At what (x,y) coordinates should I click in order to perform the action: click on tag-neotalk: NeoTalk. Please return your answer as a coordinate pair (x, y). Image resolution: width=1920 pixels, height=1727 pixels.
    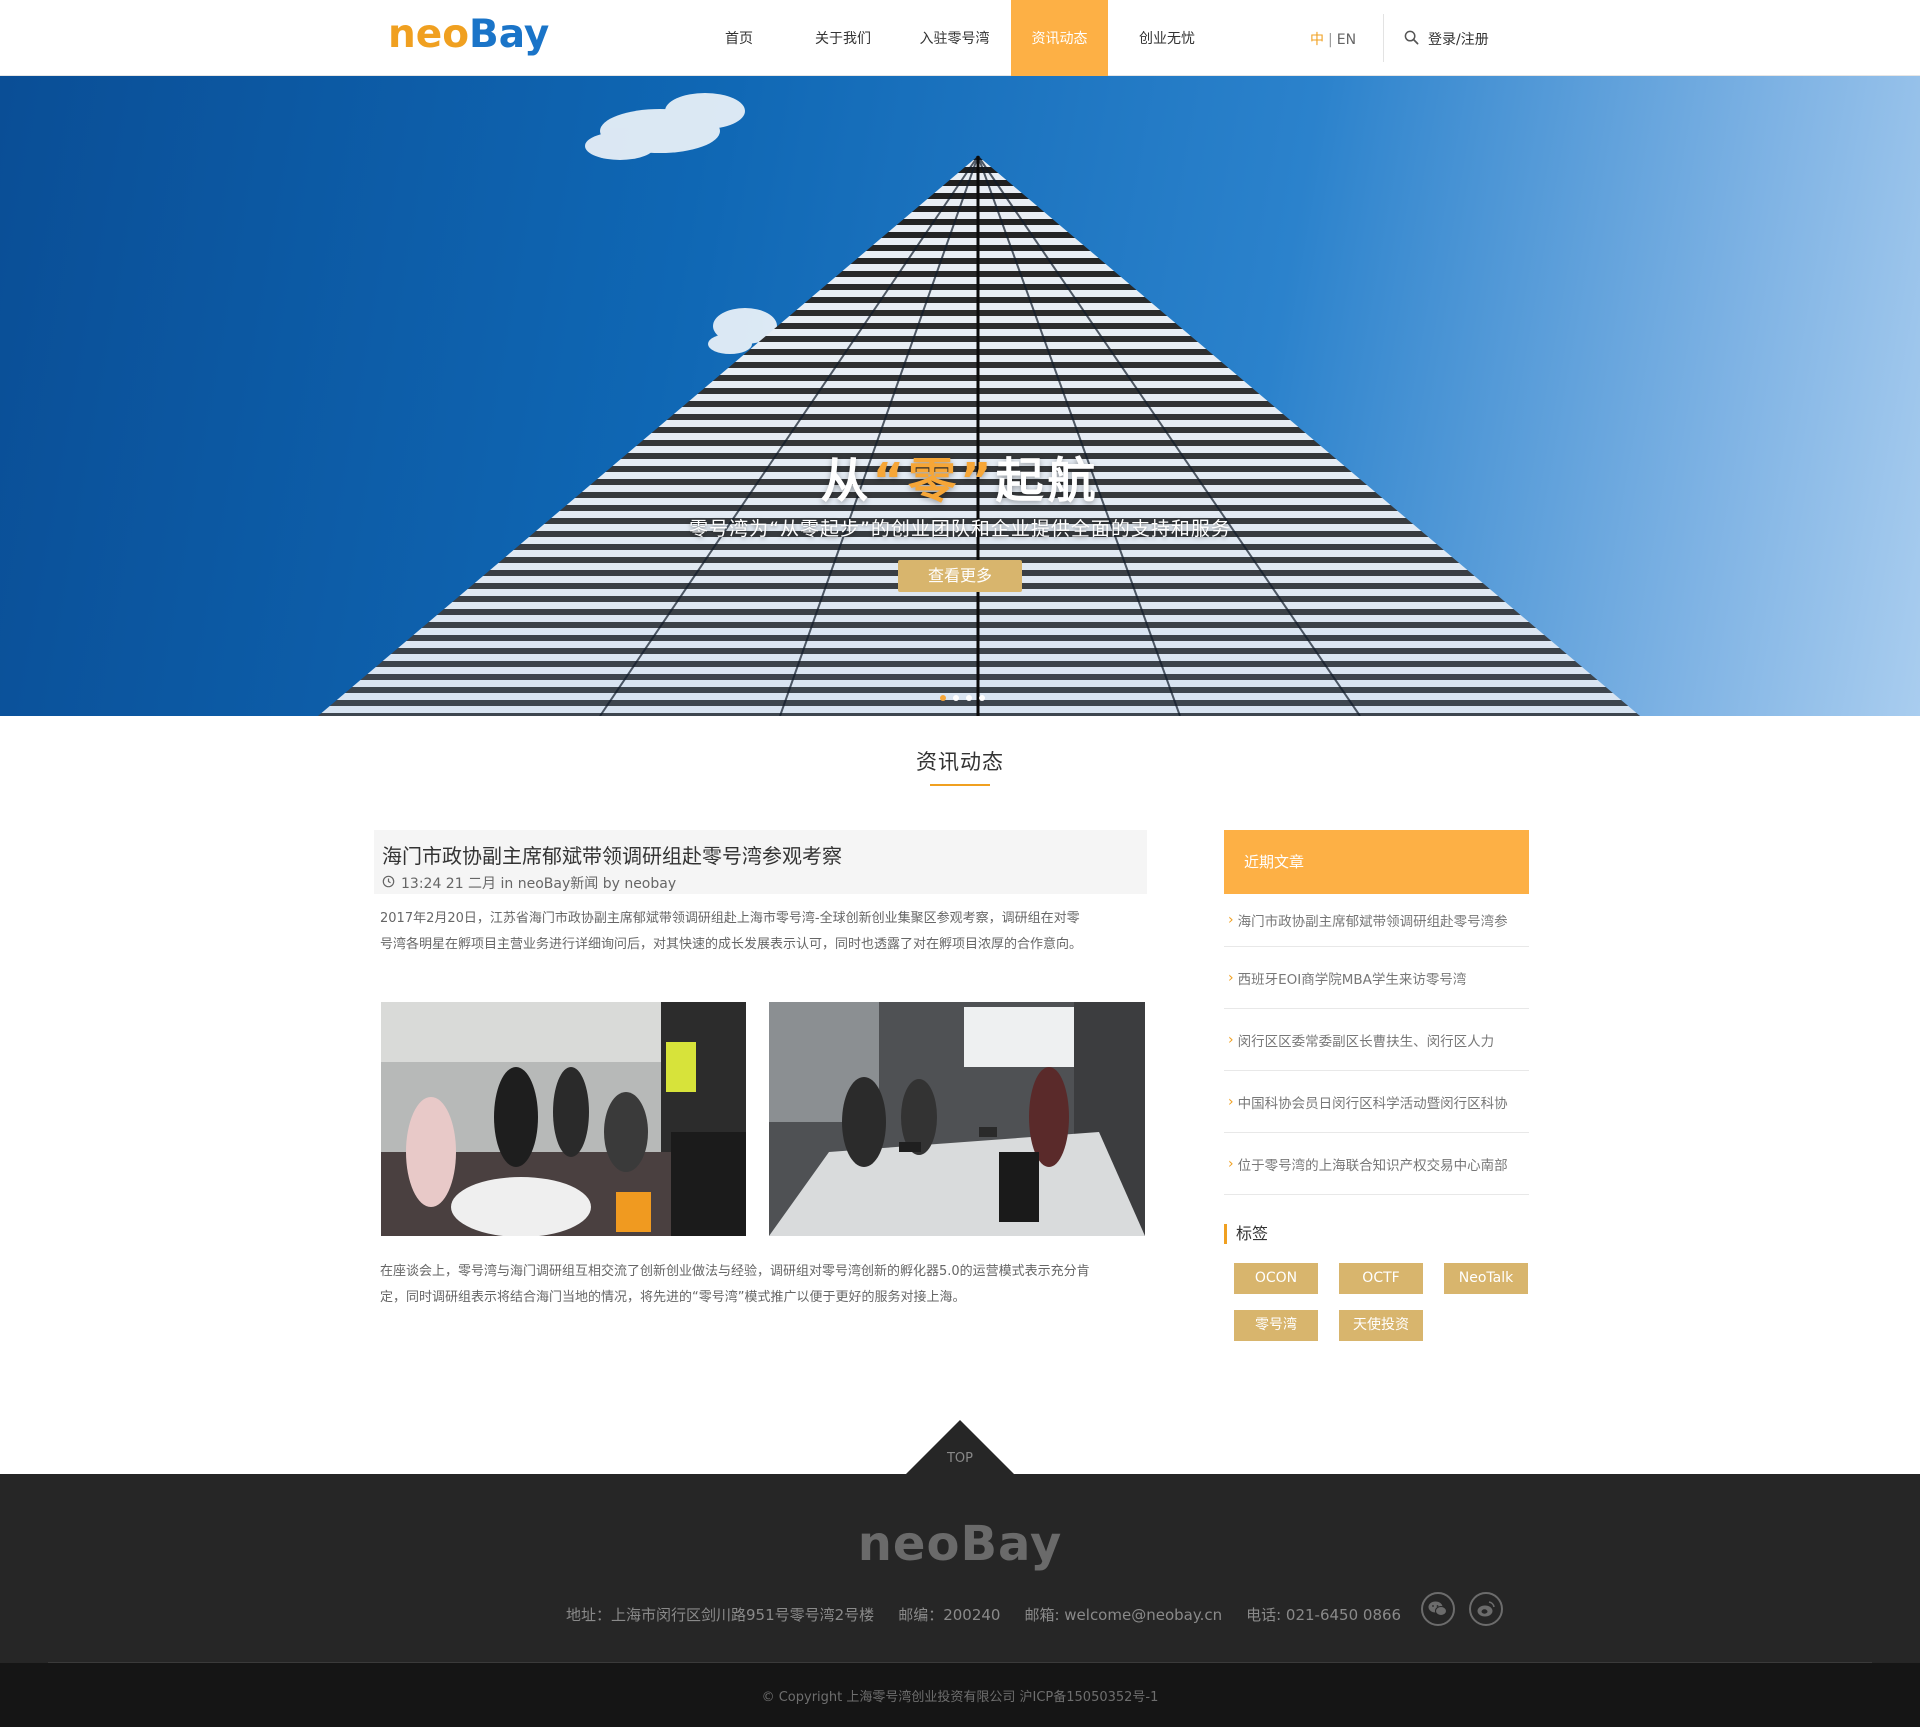
    Looking at the image, I should click on (1486, 1278).